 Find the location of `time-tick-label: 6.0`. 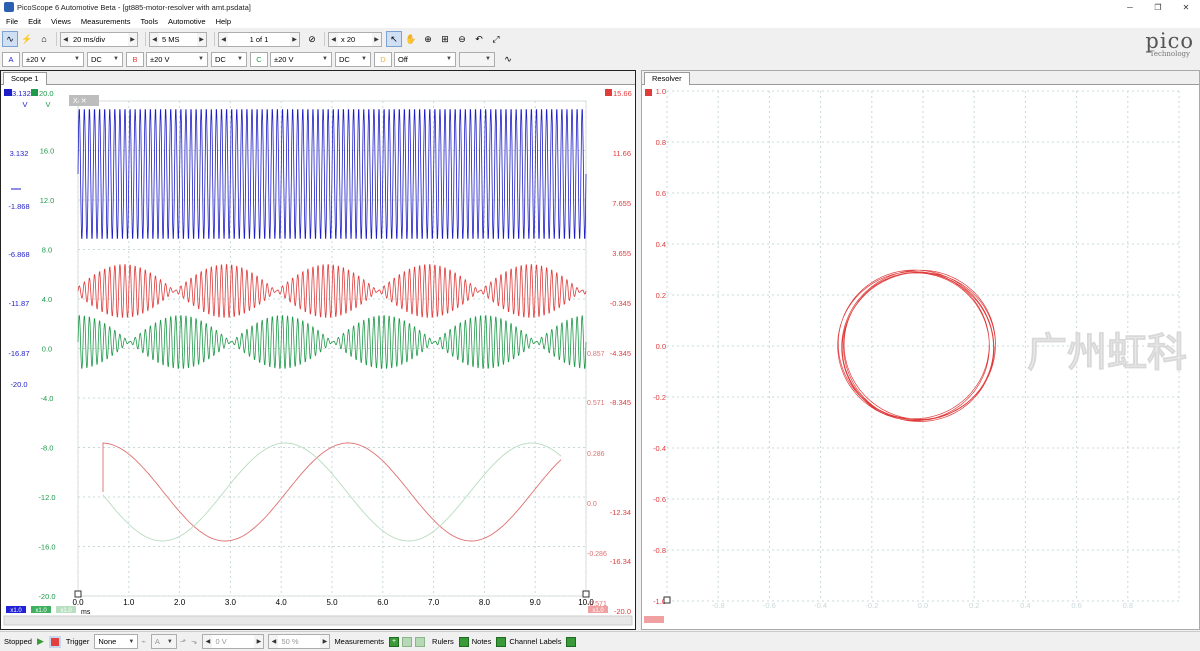

time-tick-label: 6.0 is located at coordinates (383, 602).